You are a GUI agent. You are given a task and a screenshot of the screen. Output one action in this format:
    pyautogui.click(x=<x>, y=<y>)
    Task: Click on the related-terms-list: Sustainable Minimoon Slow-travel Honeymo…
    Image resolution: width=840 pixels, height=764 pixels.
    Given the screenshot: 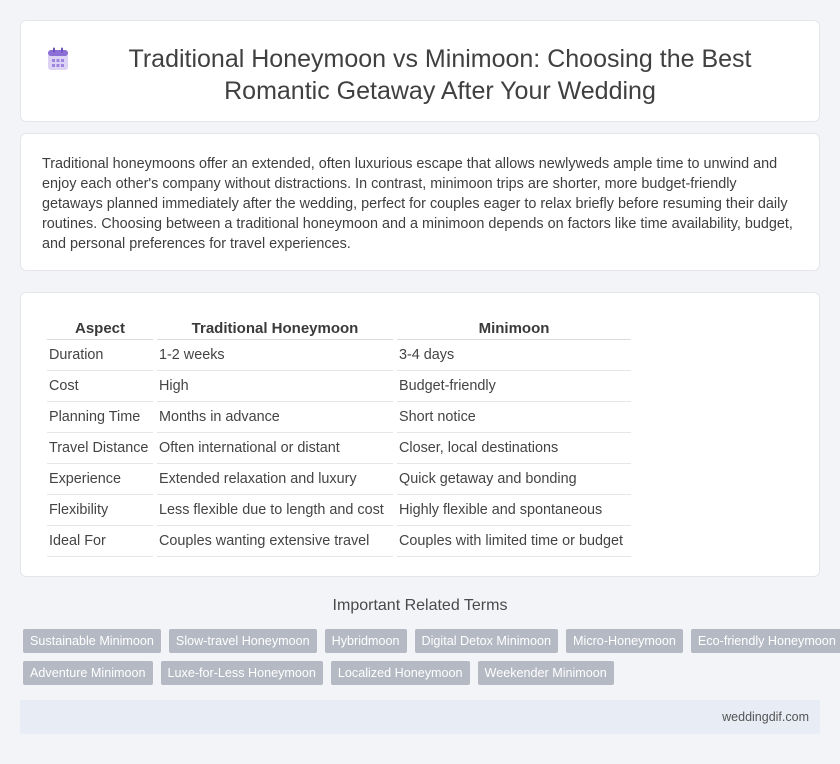 What is the action you would take?
    pyautogui.click(x=431, y=661)
    